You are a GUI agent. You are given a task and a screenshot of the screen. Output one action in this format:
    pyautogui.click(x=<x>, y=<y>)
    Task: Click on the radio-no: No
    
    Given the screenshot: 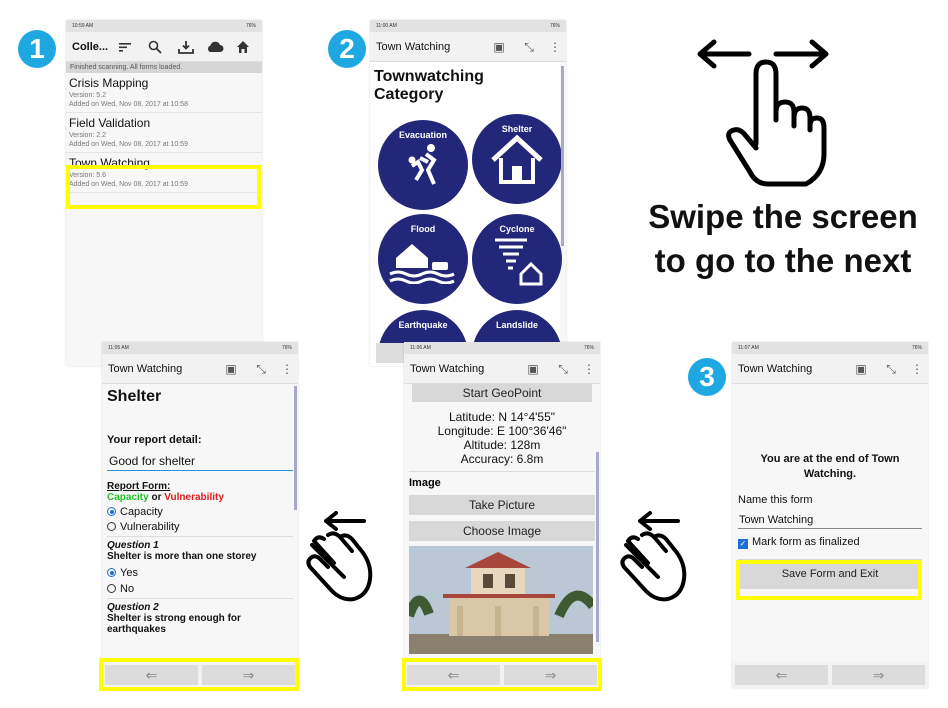 What is the action you would take?
    pyautogui.click(x=200, y=591)
    